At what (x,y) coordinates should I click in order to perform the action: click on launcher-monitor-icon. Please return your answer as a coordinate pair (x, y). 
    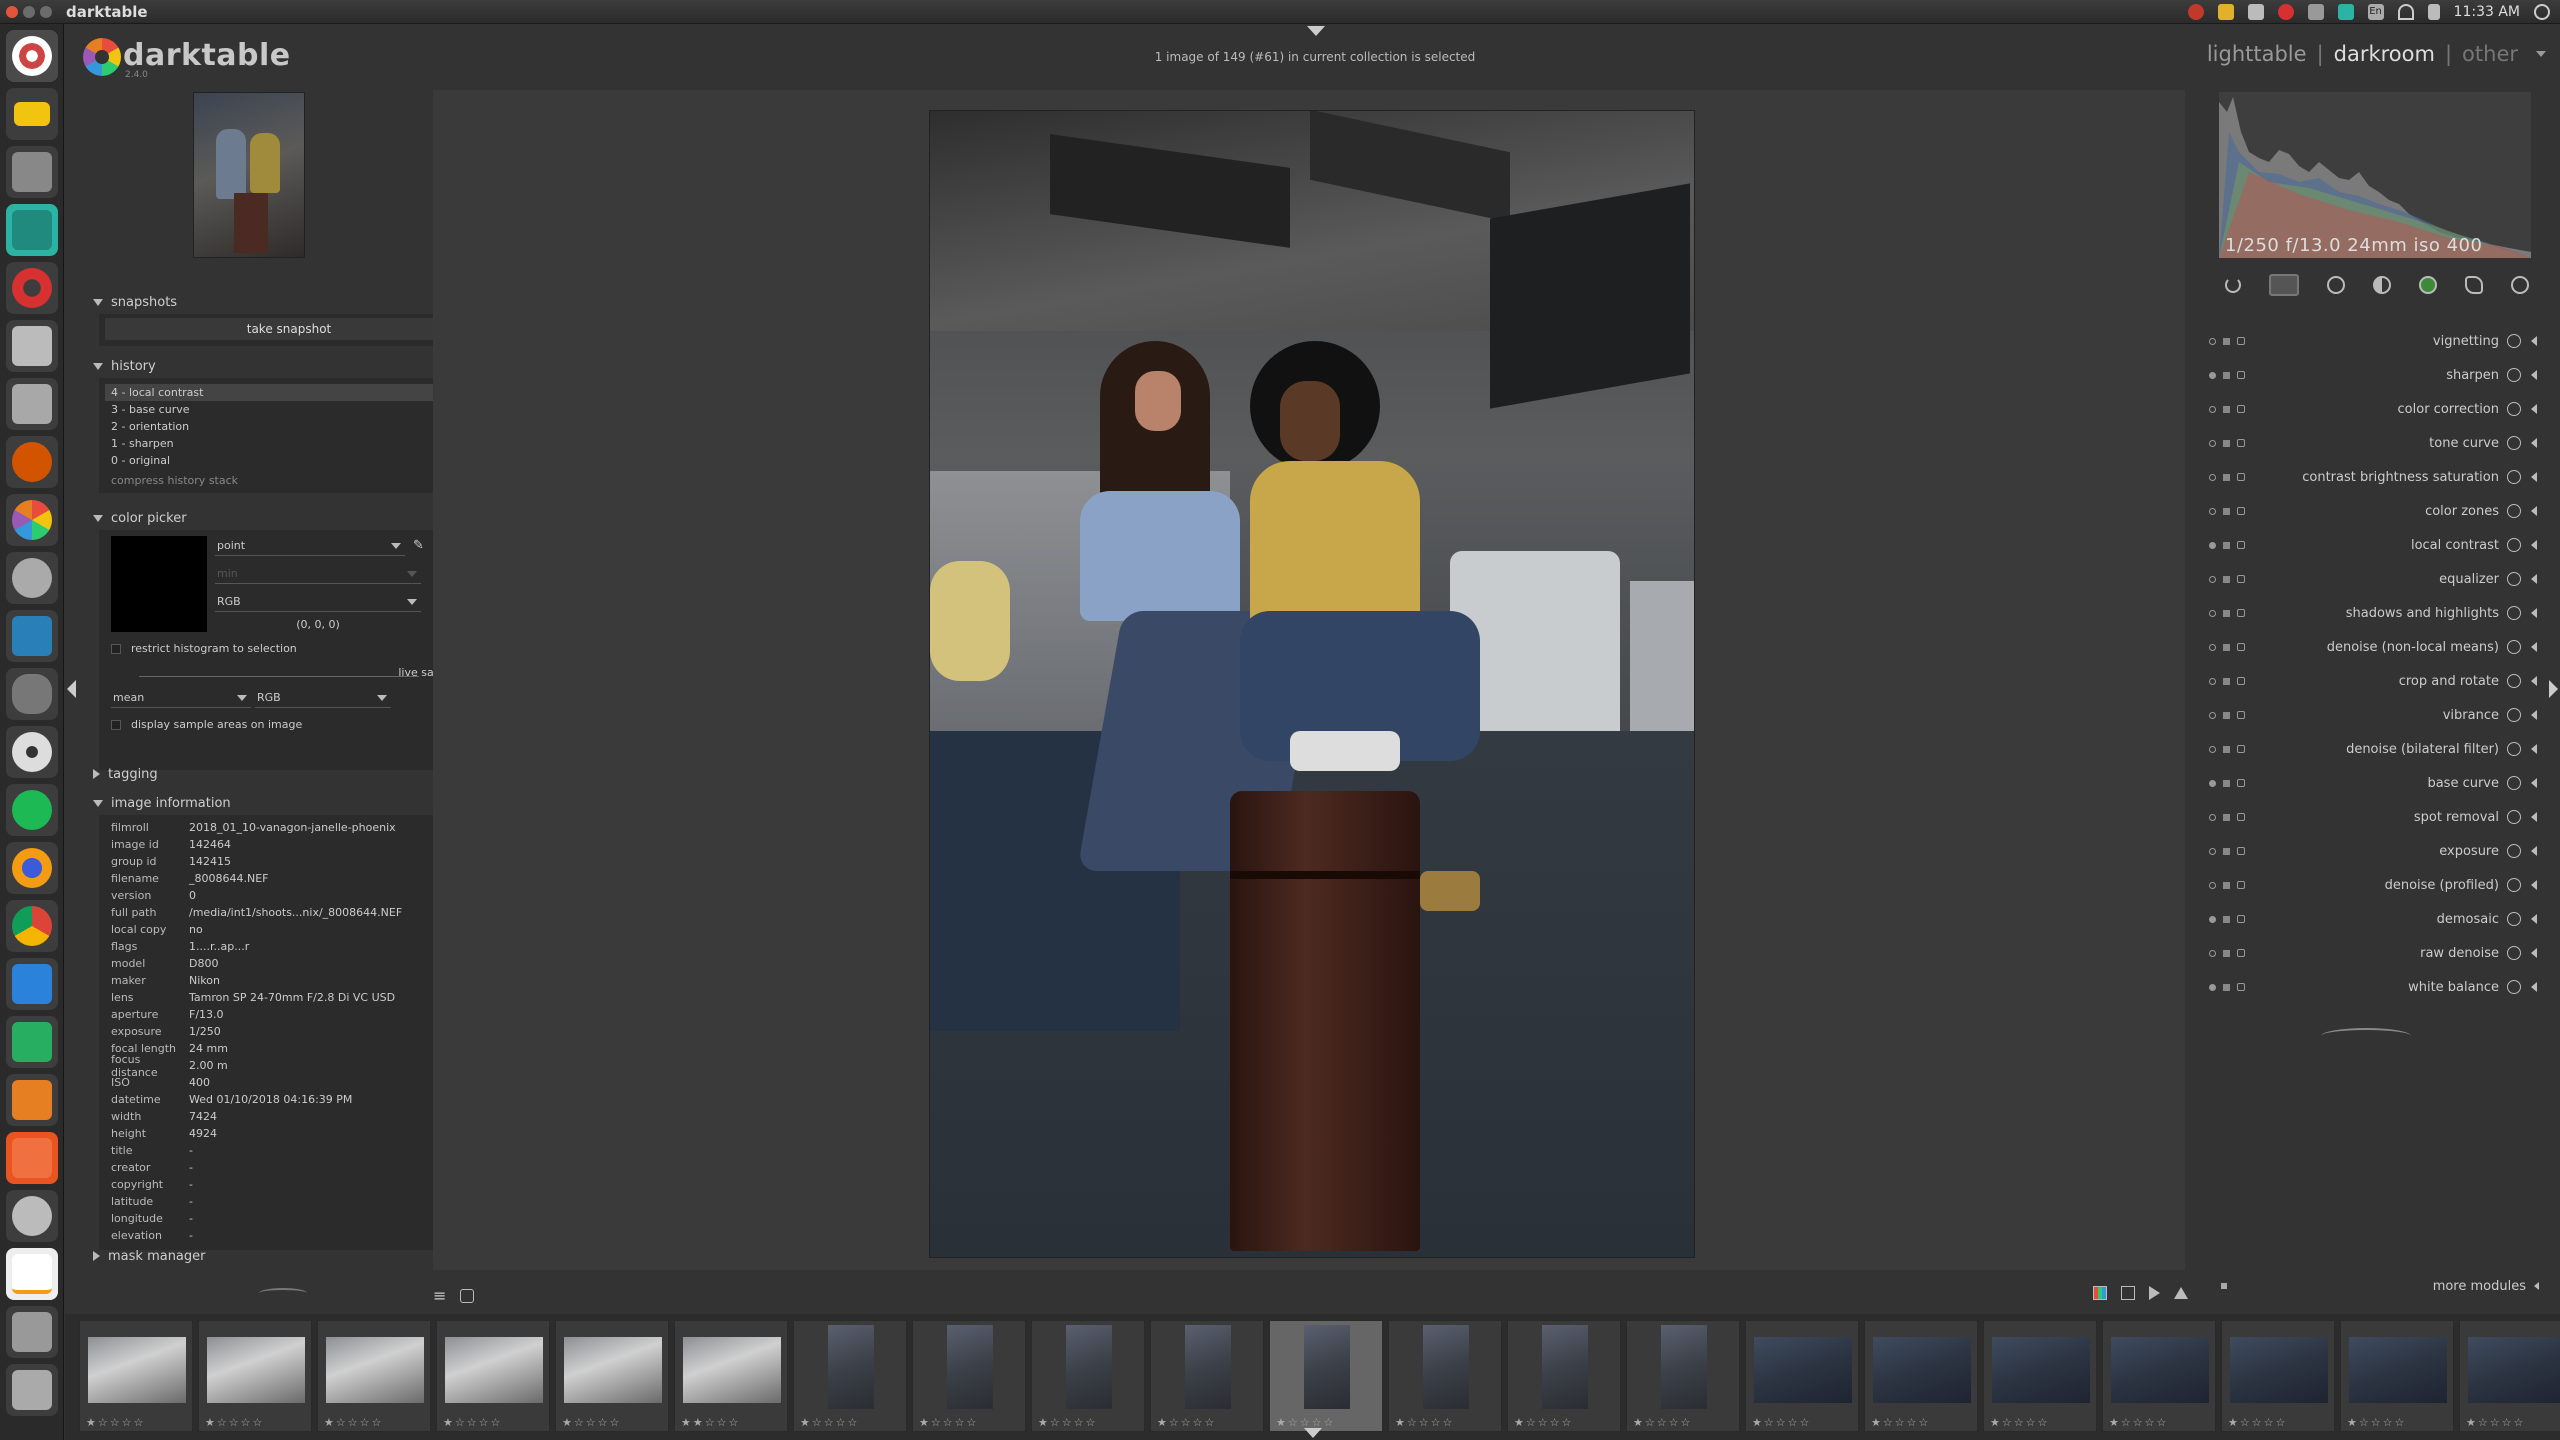
    Looking at the image, I should click on (32, 114).